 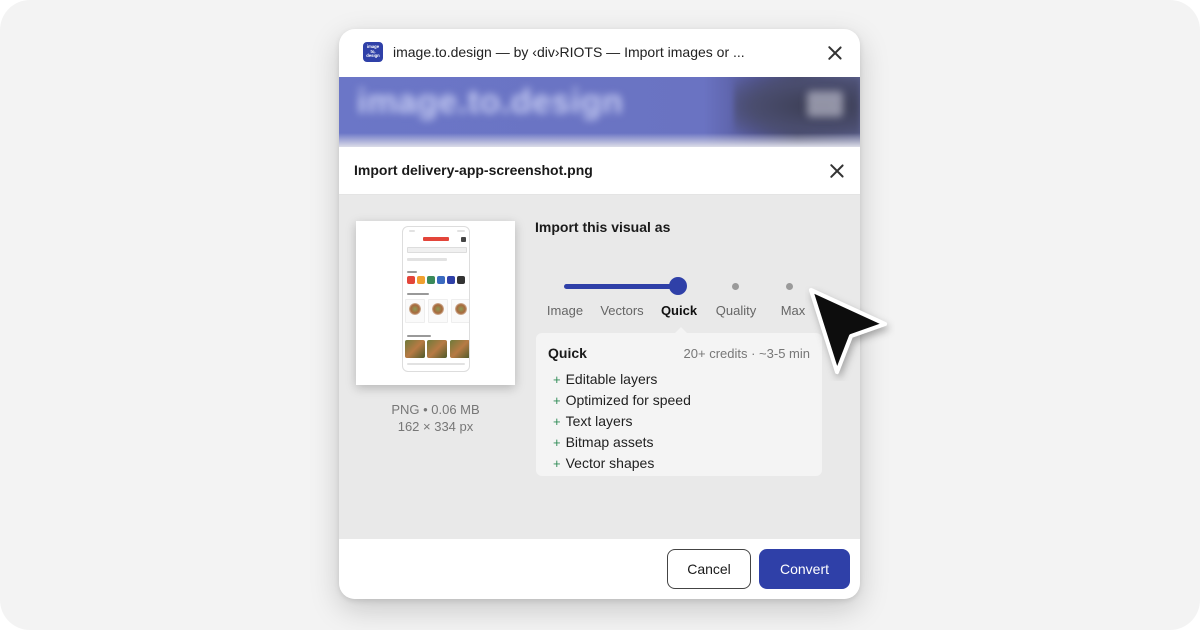 I want to click on cancel-button: Cancel, so click(x=709, y=569).